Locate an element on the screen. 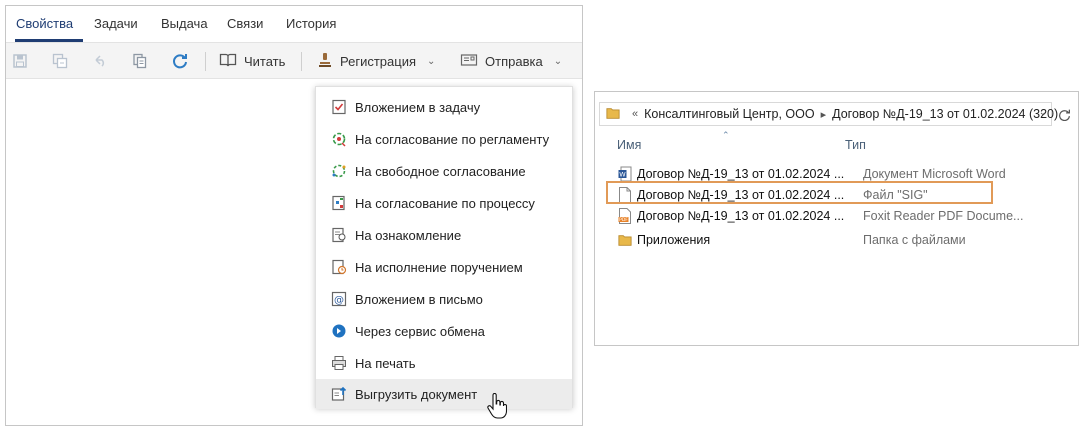 The height and width of the screenshot is (431, 1082). send-button: Отправка ⌄ is located at coordinates (511, 61).